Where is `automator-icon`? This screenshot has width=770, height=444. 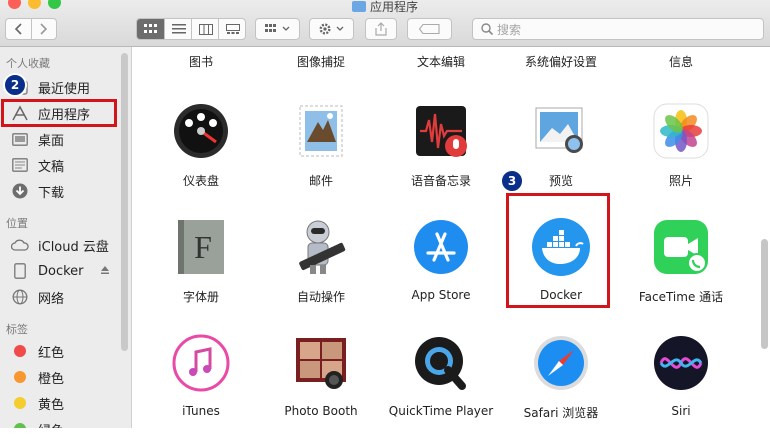 automator-icon is located at coordinates (322, 247).